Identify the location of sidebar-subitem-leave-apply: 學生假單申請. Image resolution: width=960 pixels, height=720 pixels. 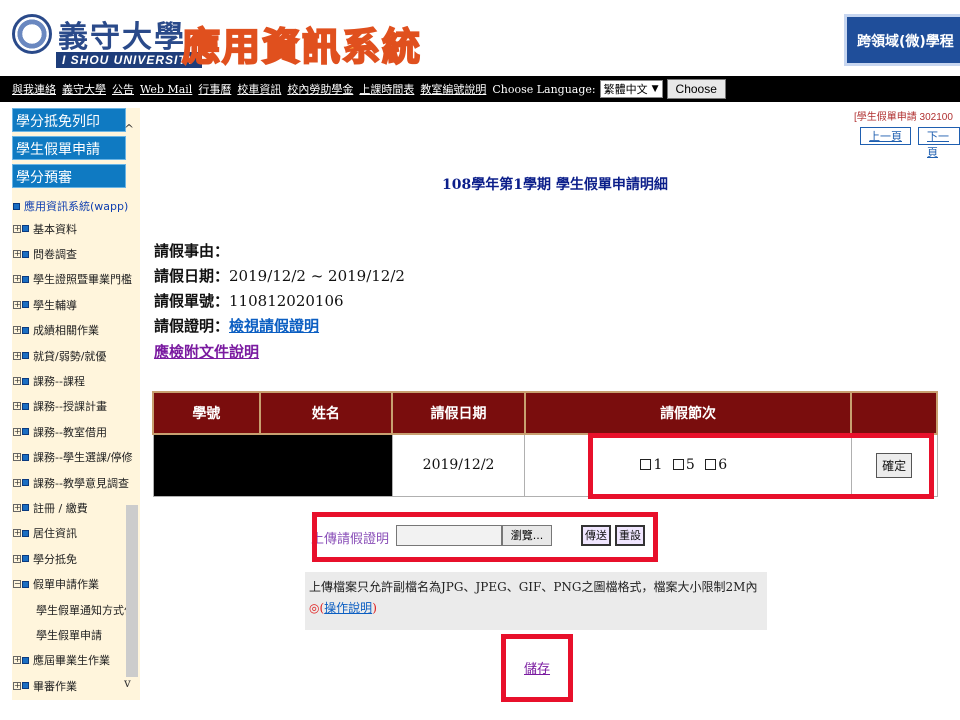
(76, 634).